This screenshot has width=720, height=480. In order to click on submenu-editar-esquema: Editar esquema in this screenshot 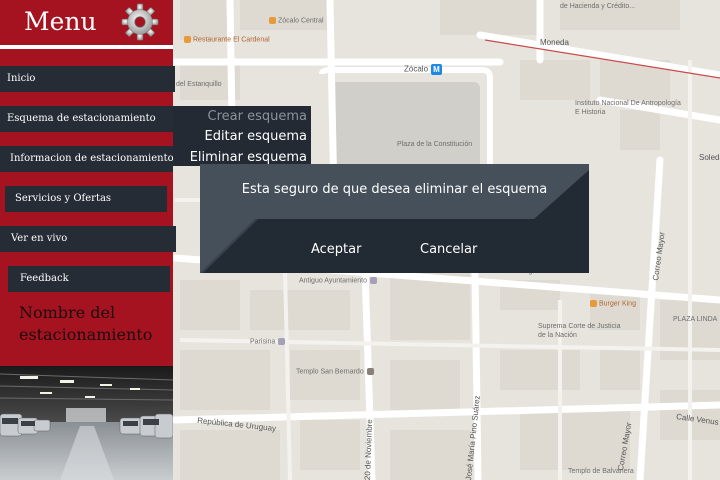, I will do `click(255, 136)`.